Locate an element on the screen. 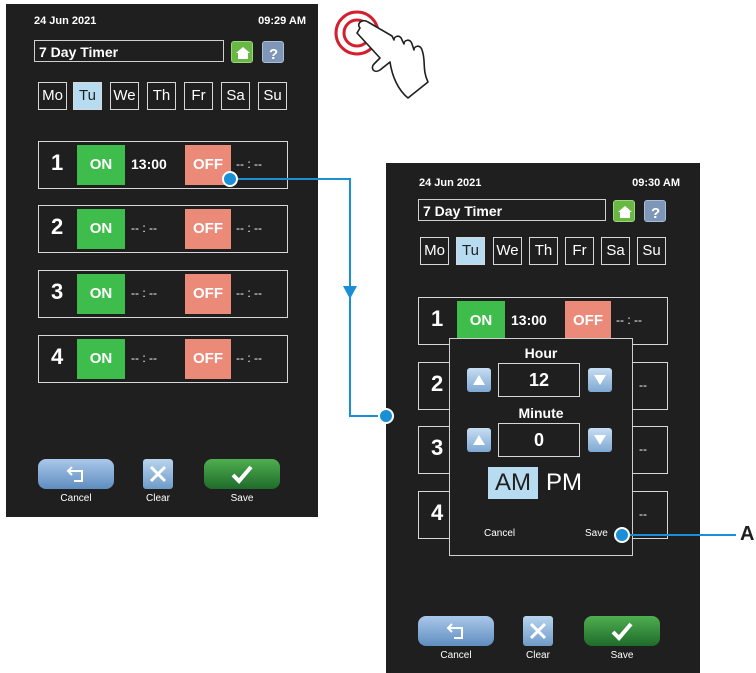 The height and width of the screenshot is (673, 756). popup-cancel-button: Cancel is located at coordinates (499, 533).